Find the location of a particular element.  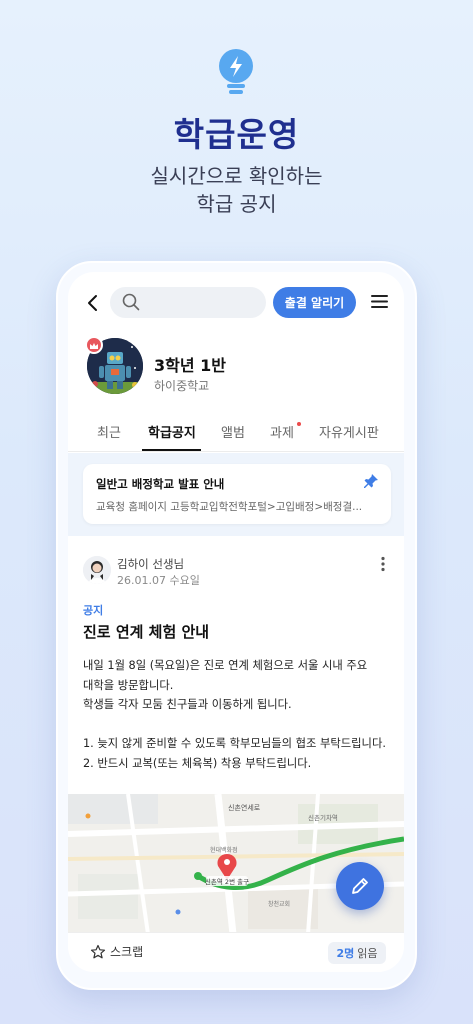

hero-title: 학급운영 is located at coordinates (236, 134).